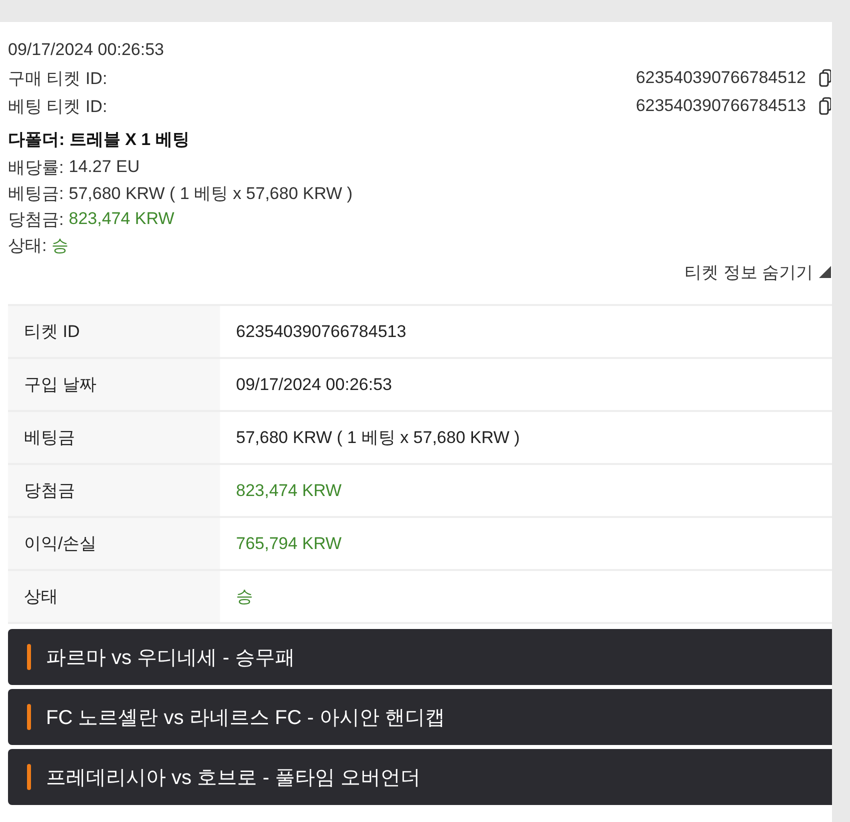 The width and height of the screenshot is (850, 822). What do you see at coordinates (58, 79) in the screenshot?
I see `ticket-id-label: 구매 티켓 ID:` at bounding box center [58, 79].